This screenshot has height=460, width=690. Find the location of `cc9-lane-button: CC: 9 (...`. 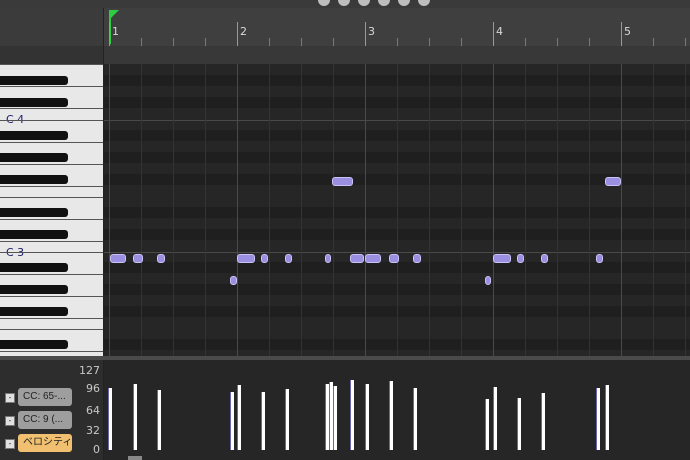

cc9-lane-button: CC: 9 (... is located at coordinates (45, 420).